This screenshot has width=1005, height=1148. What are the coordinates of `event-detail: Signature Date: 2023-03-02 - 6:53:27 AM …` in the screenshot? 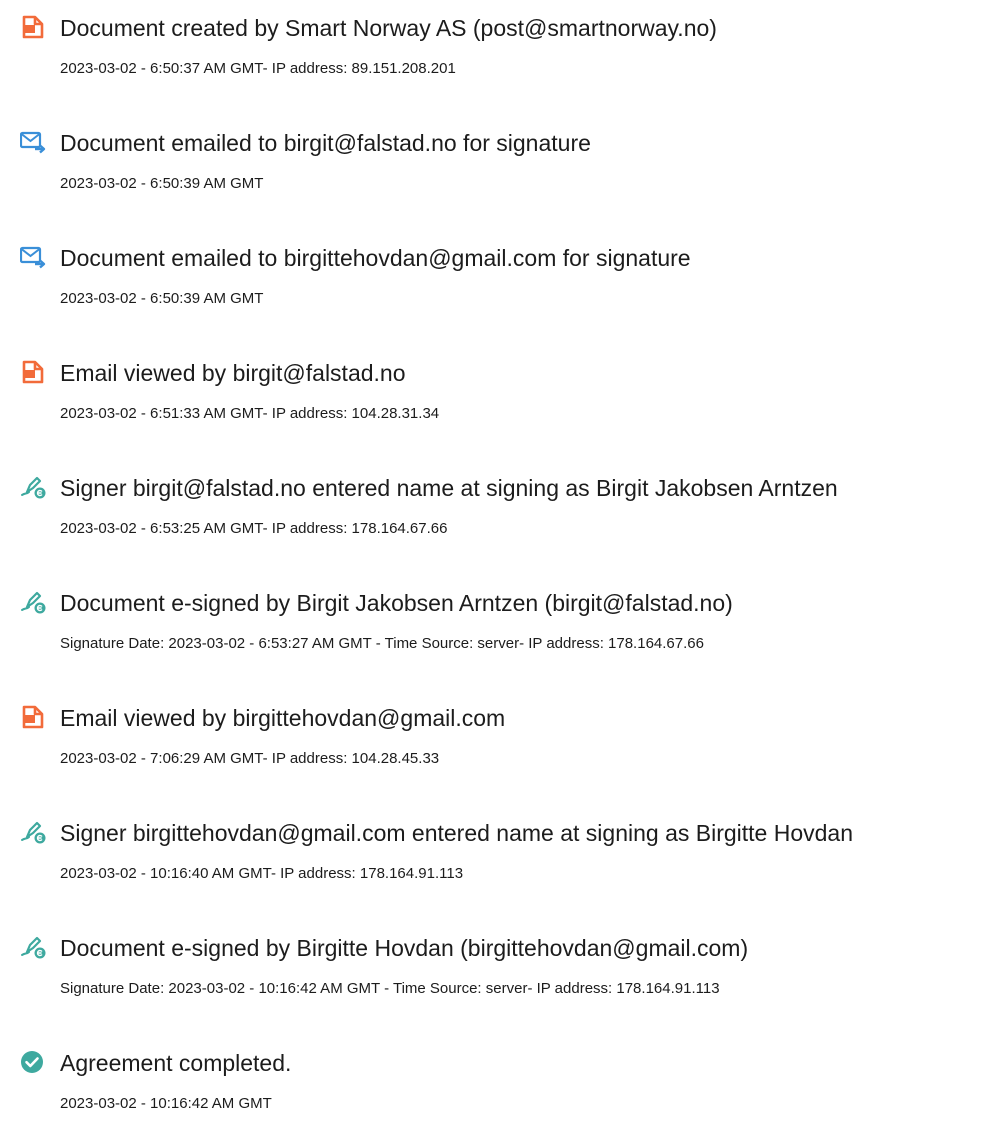 It's located at (382, 643).